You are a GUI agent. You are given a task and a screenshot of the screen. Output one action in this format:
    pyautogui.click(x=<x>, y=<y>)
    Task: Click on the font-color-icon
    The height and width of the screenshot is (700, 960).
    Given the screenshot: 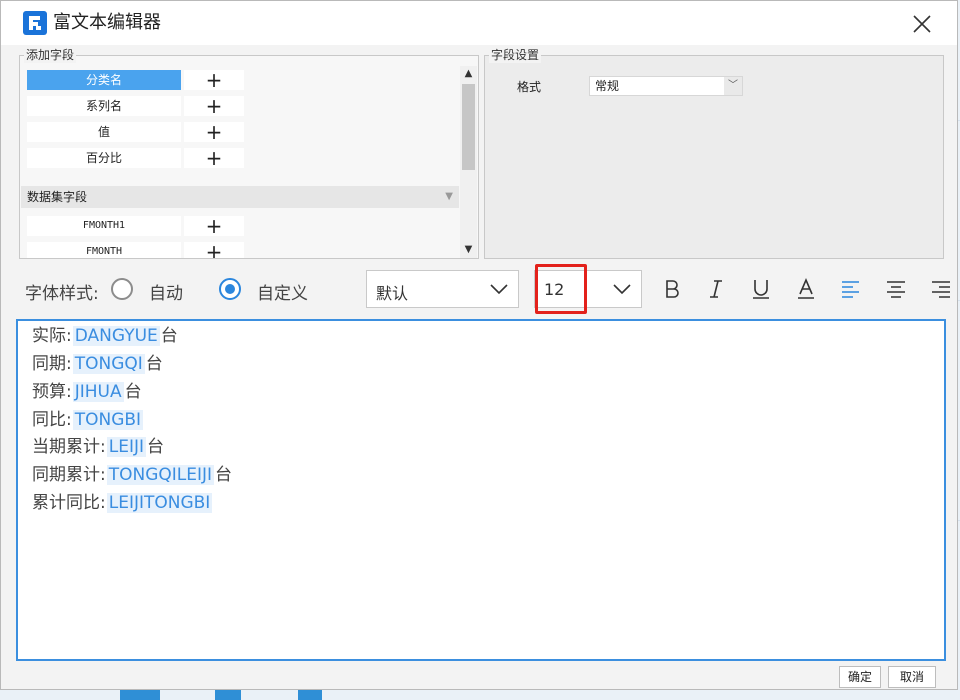 What is the action you would take?
    pyautogui.click(x=806, y=289)
    